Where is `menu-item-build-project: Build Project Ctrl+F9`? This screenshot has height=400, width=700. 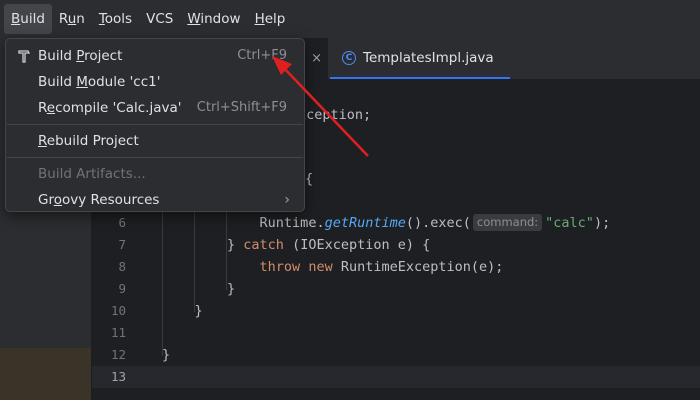 menu-item-build-project: Build Project Ctrl+F9 is located at coordinates (155, 56).